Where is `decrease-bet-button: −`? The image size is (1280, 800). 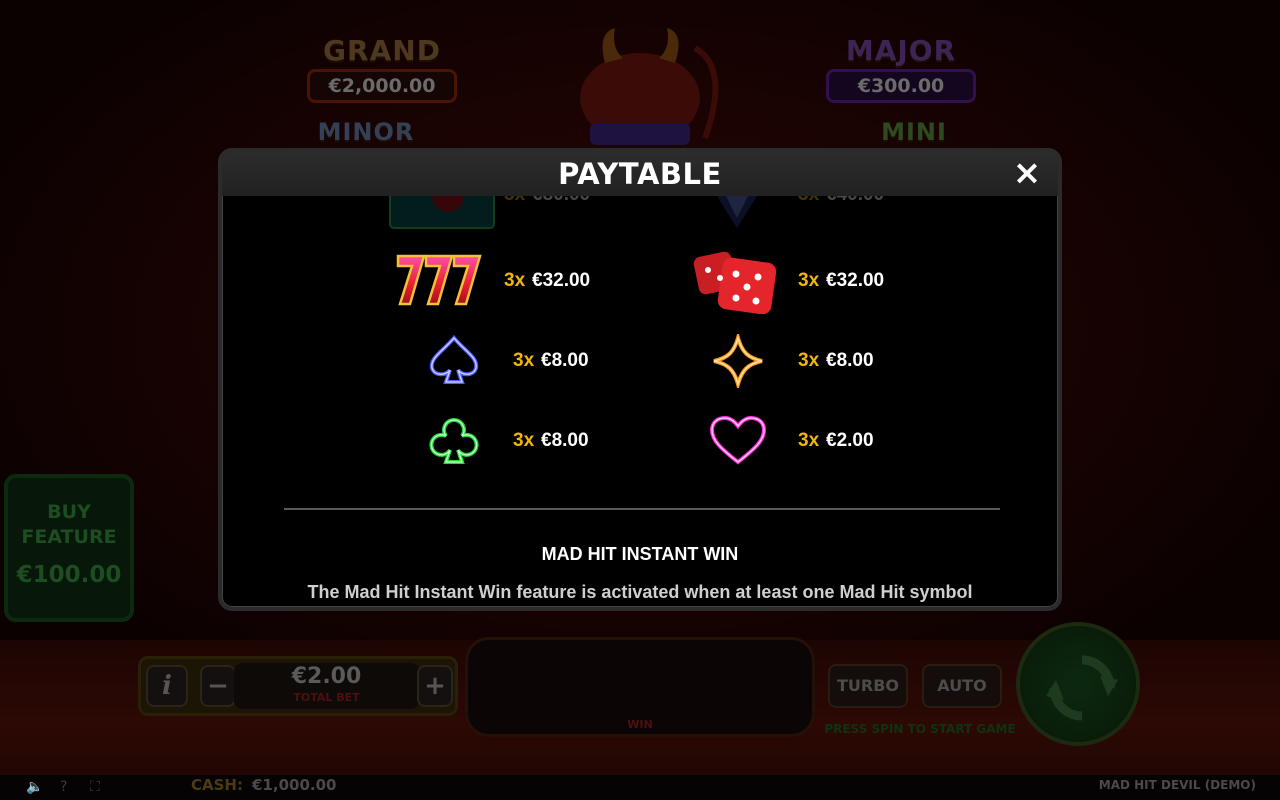 decrease-bet-button: − is located at coordinates (218, 686).